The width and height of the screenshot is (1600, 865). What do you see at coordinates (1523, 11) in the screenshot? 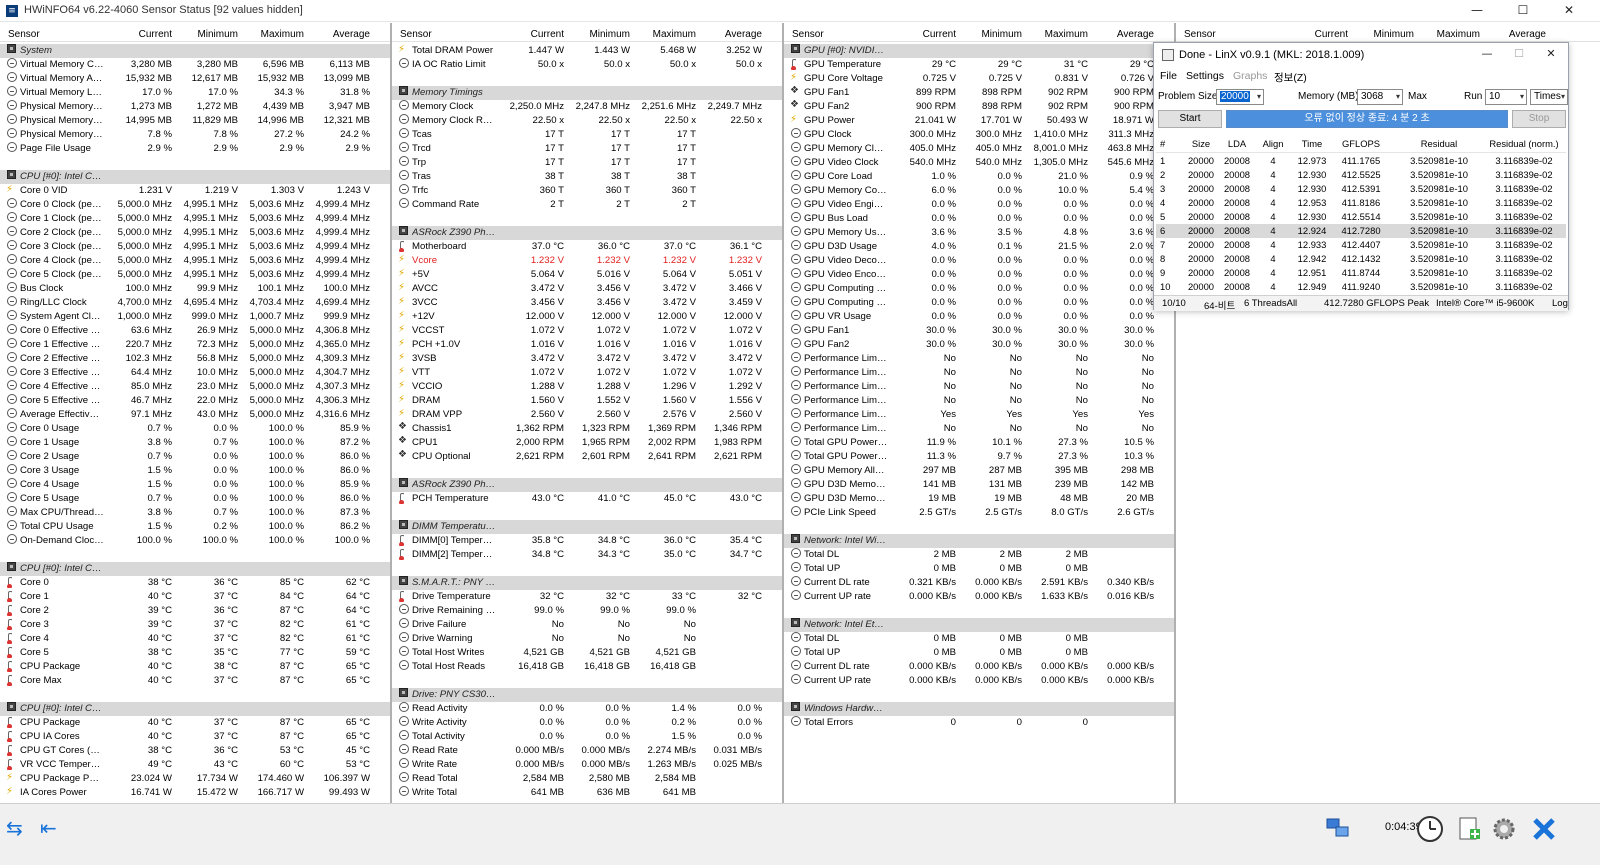
I see `maximize-button: ☐` at bounding box center [1523, 11].